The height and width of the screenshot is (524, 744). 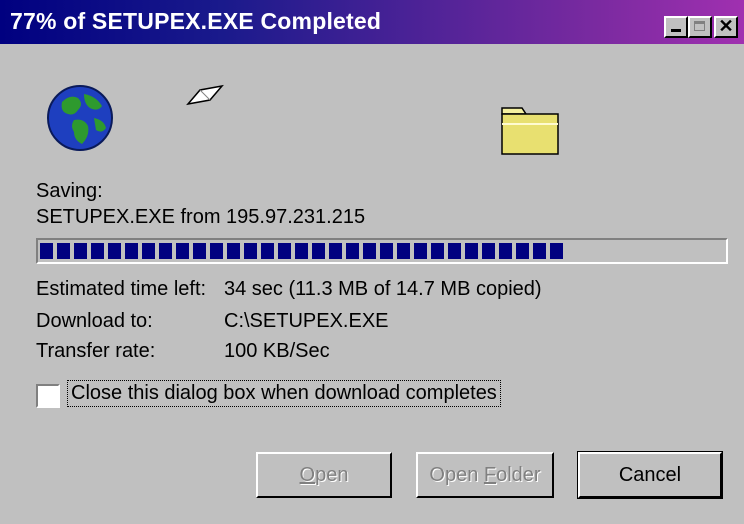 I want to click on maximize-button, so click(x=700, y=27).